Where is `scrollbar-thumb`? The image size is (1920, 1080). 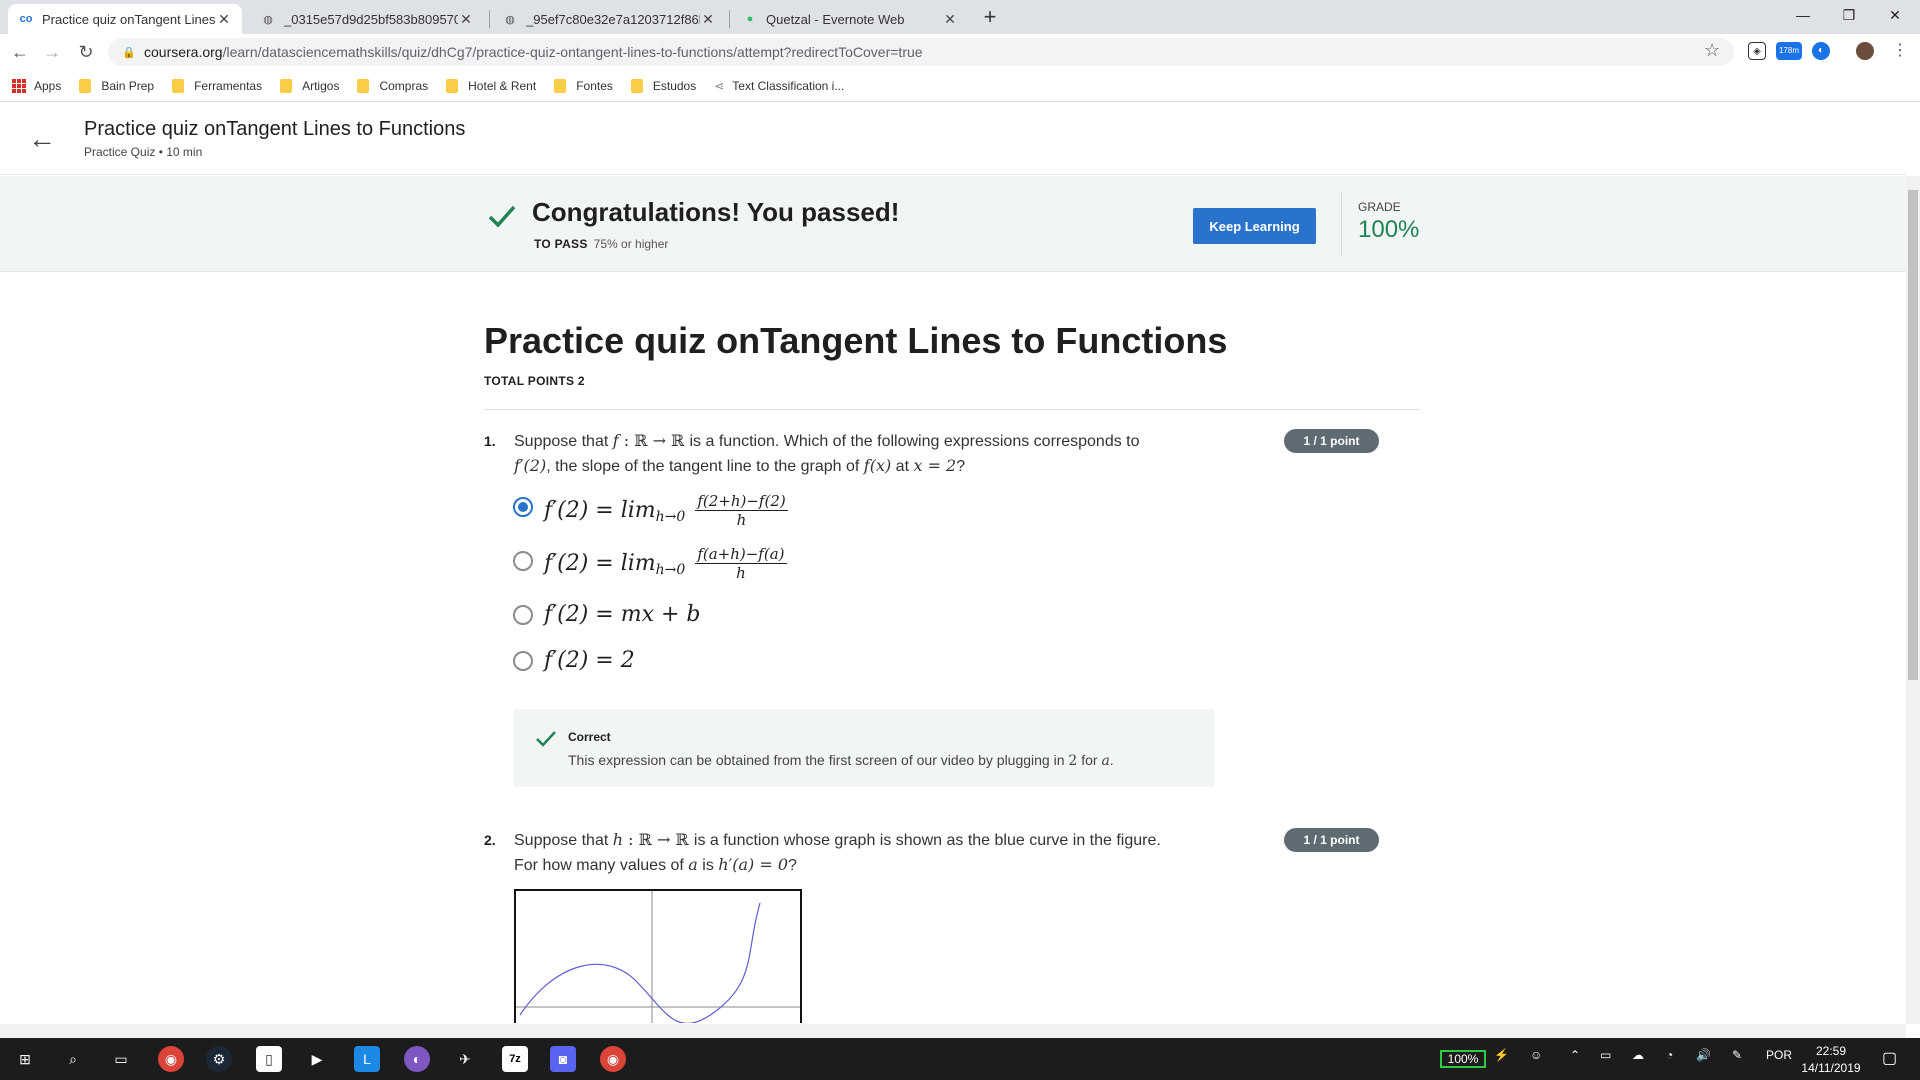
scrollbar-thumb is located at coordinates (1913, 435).